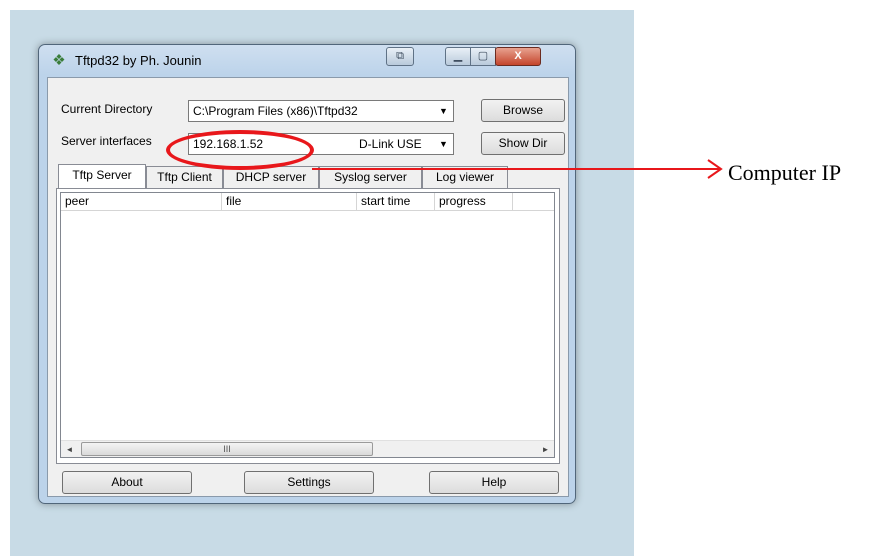 This screenshot has height=557, width=894. What do you see at coordinates (517, 169) in the screenshot?
I see `annotation-arrow-icon` at bounding box center [517, 169].